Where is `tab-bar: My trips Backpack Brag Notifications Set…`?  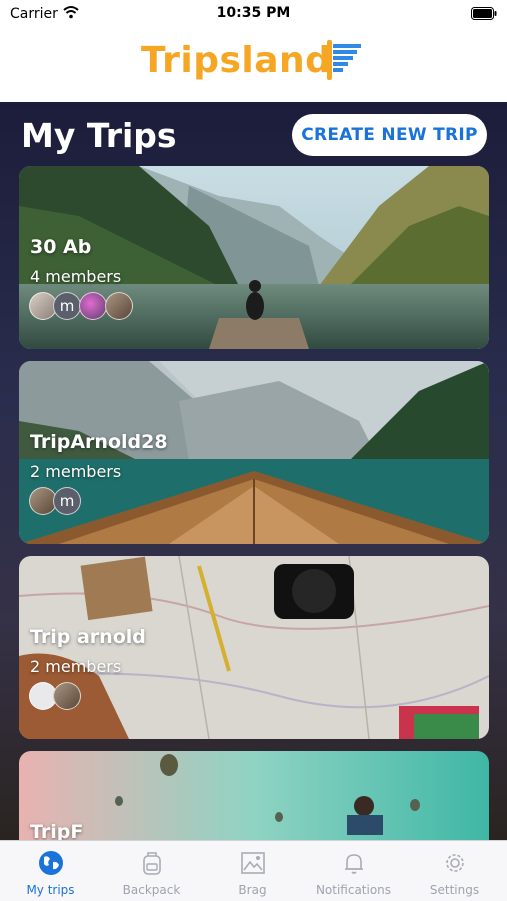 tab-bar: My trips Backpack Brag Notifications Set… is located at coordinates (253, 870).